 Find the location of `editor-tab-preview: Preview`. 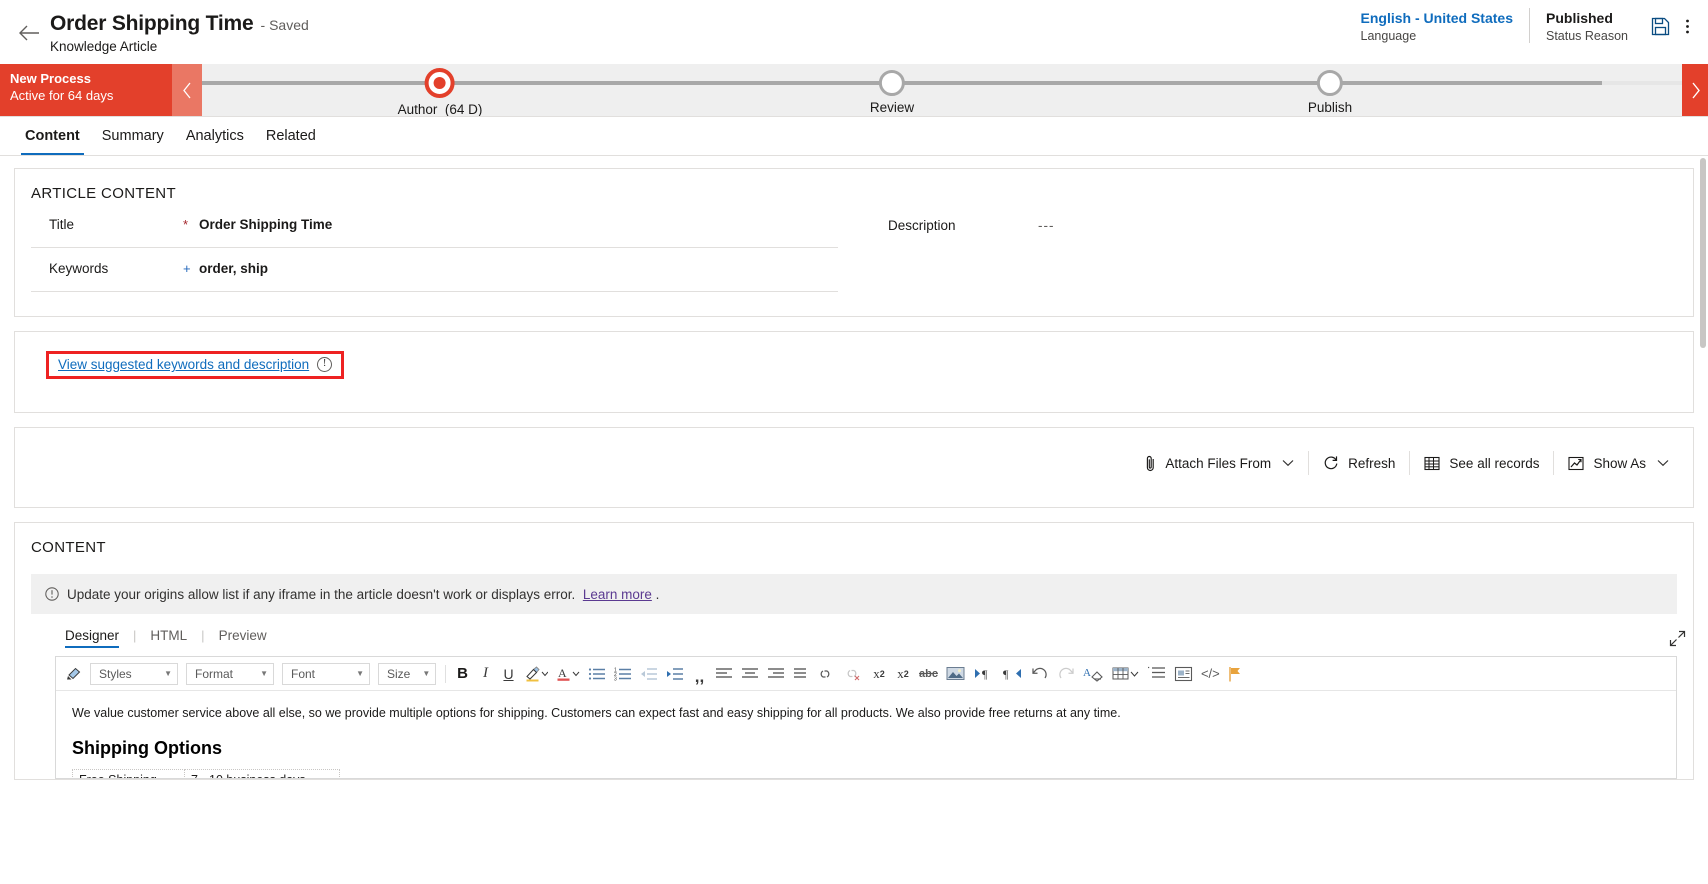

editor-tab-preview: Preview is located at coordinates (250, 638).